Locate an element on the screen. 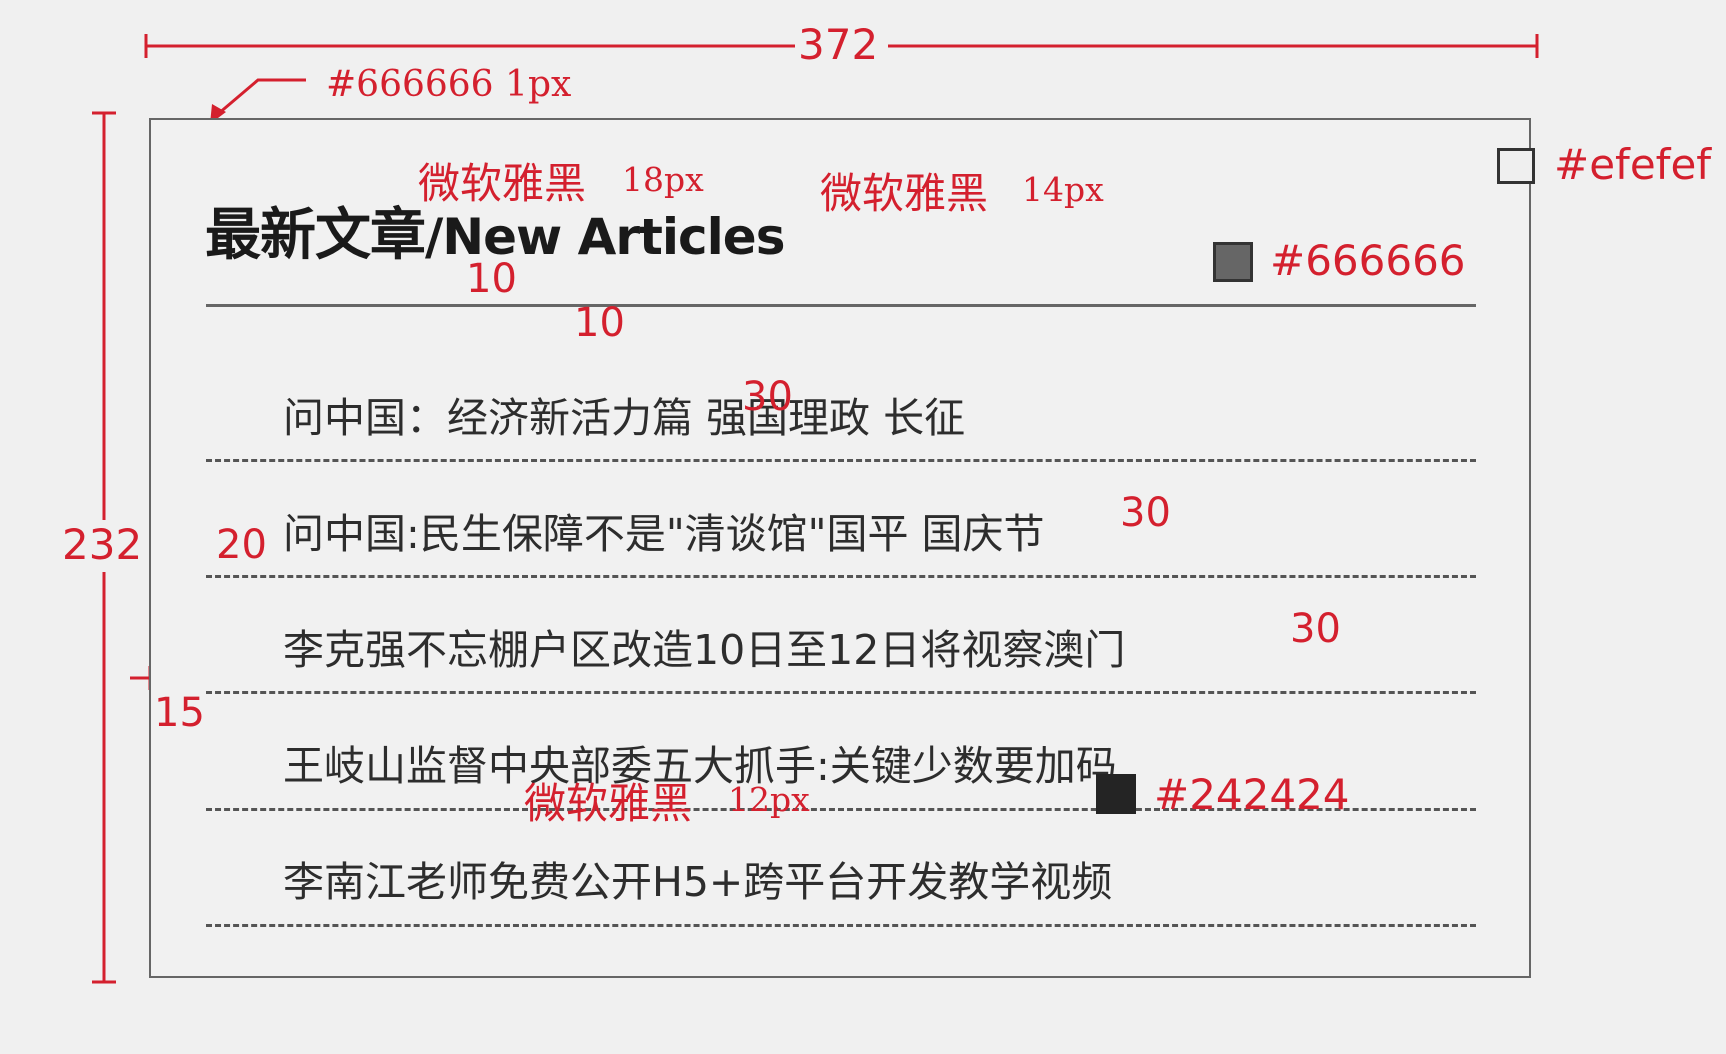  en-font-label: 微软雅黑 is located at coordinates (904, 193).